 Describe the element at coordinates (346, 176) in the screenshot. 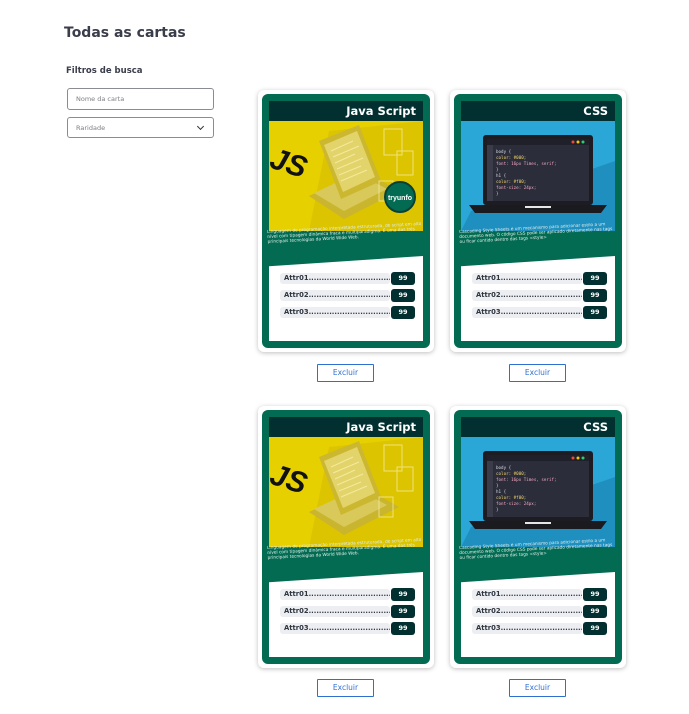

I see `card-image-js: JS tryunfo` at that location.